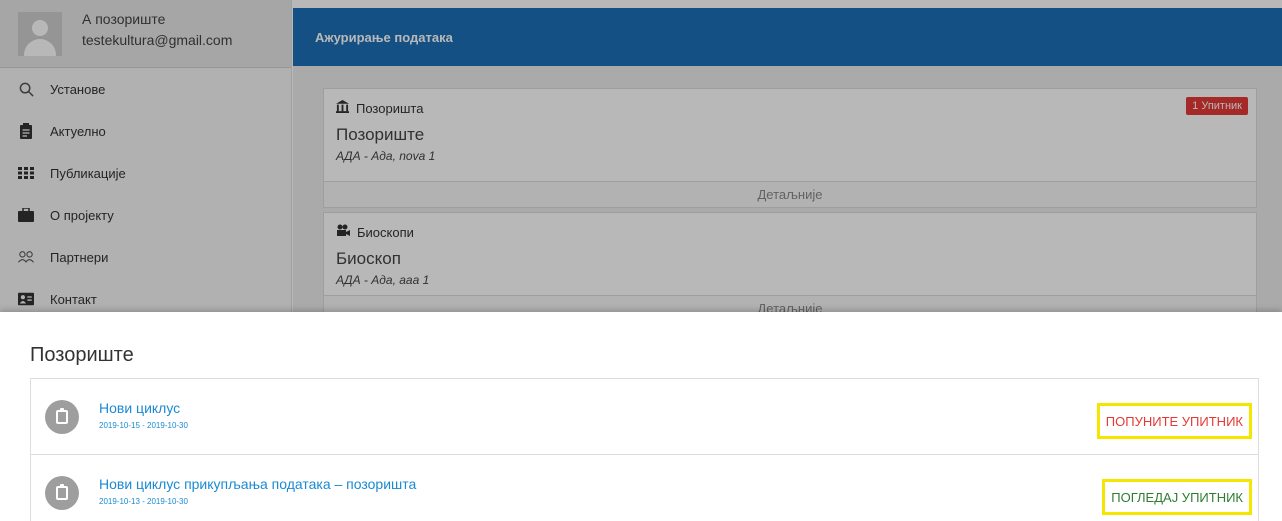 The height and width of the screenshot is (521, 1282). Describe the element at coordinates (1174, 421) in the screenshot. I see `fill-questionnaire-button: ПОПУНИТЕ УПИТНИК` at that location.